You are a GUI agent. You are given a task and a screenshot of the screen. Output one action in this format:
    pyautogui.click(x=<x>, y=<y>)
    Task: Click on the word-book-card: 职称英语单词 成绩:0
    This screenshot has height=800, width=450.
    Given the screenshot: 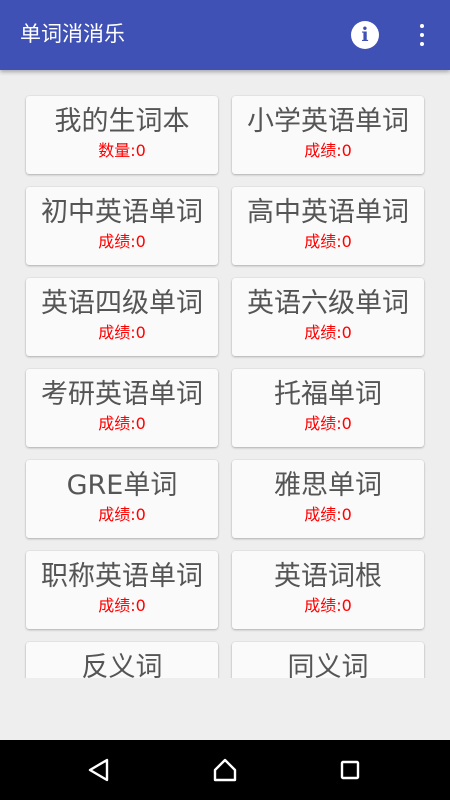 What is the action you would take?
    pyautogui.click(x=122, y=590)
    